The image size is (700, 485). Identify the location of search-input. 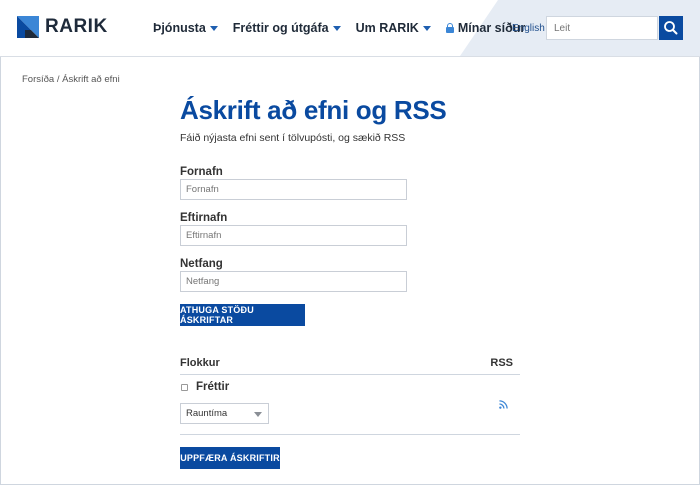
(602, 28).